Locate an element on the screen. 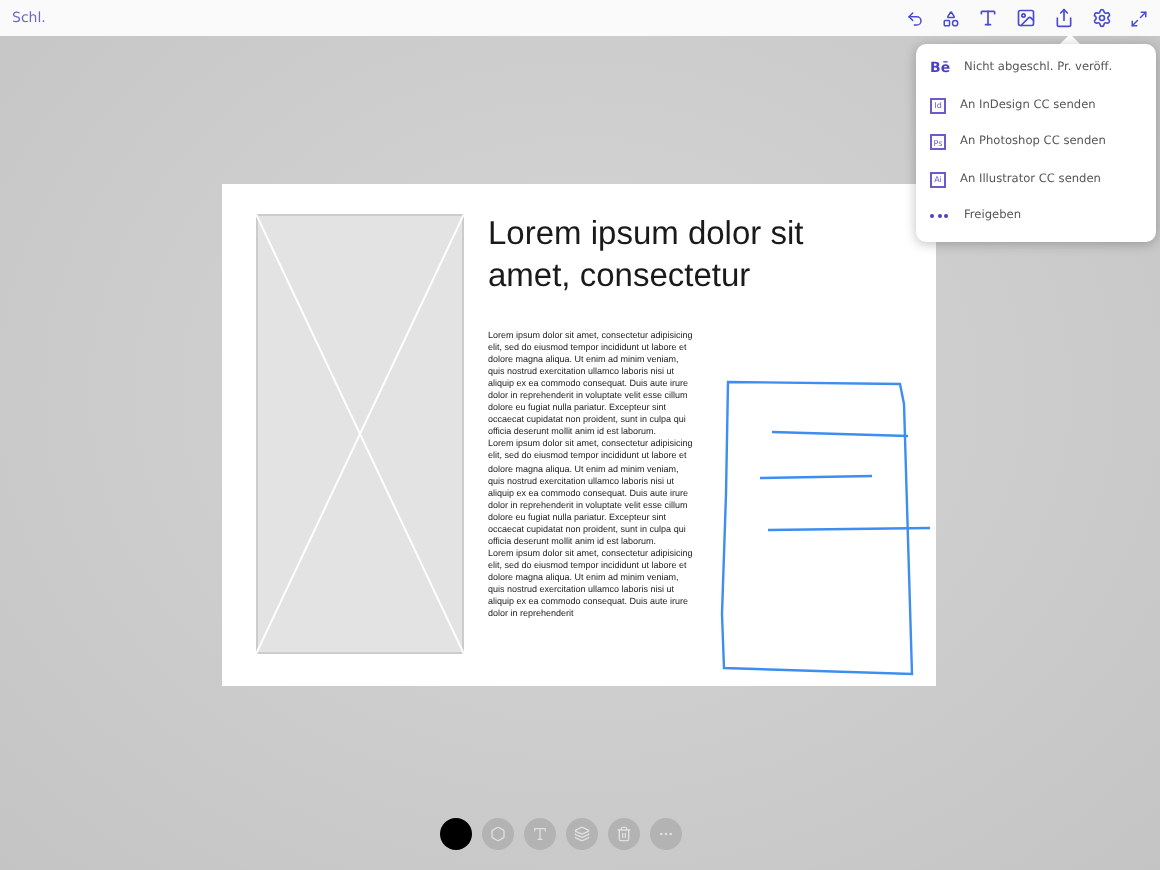 The width and height of the screenshot is (1160, 870). trash-icon is located at coordinates (624, 834).